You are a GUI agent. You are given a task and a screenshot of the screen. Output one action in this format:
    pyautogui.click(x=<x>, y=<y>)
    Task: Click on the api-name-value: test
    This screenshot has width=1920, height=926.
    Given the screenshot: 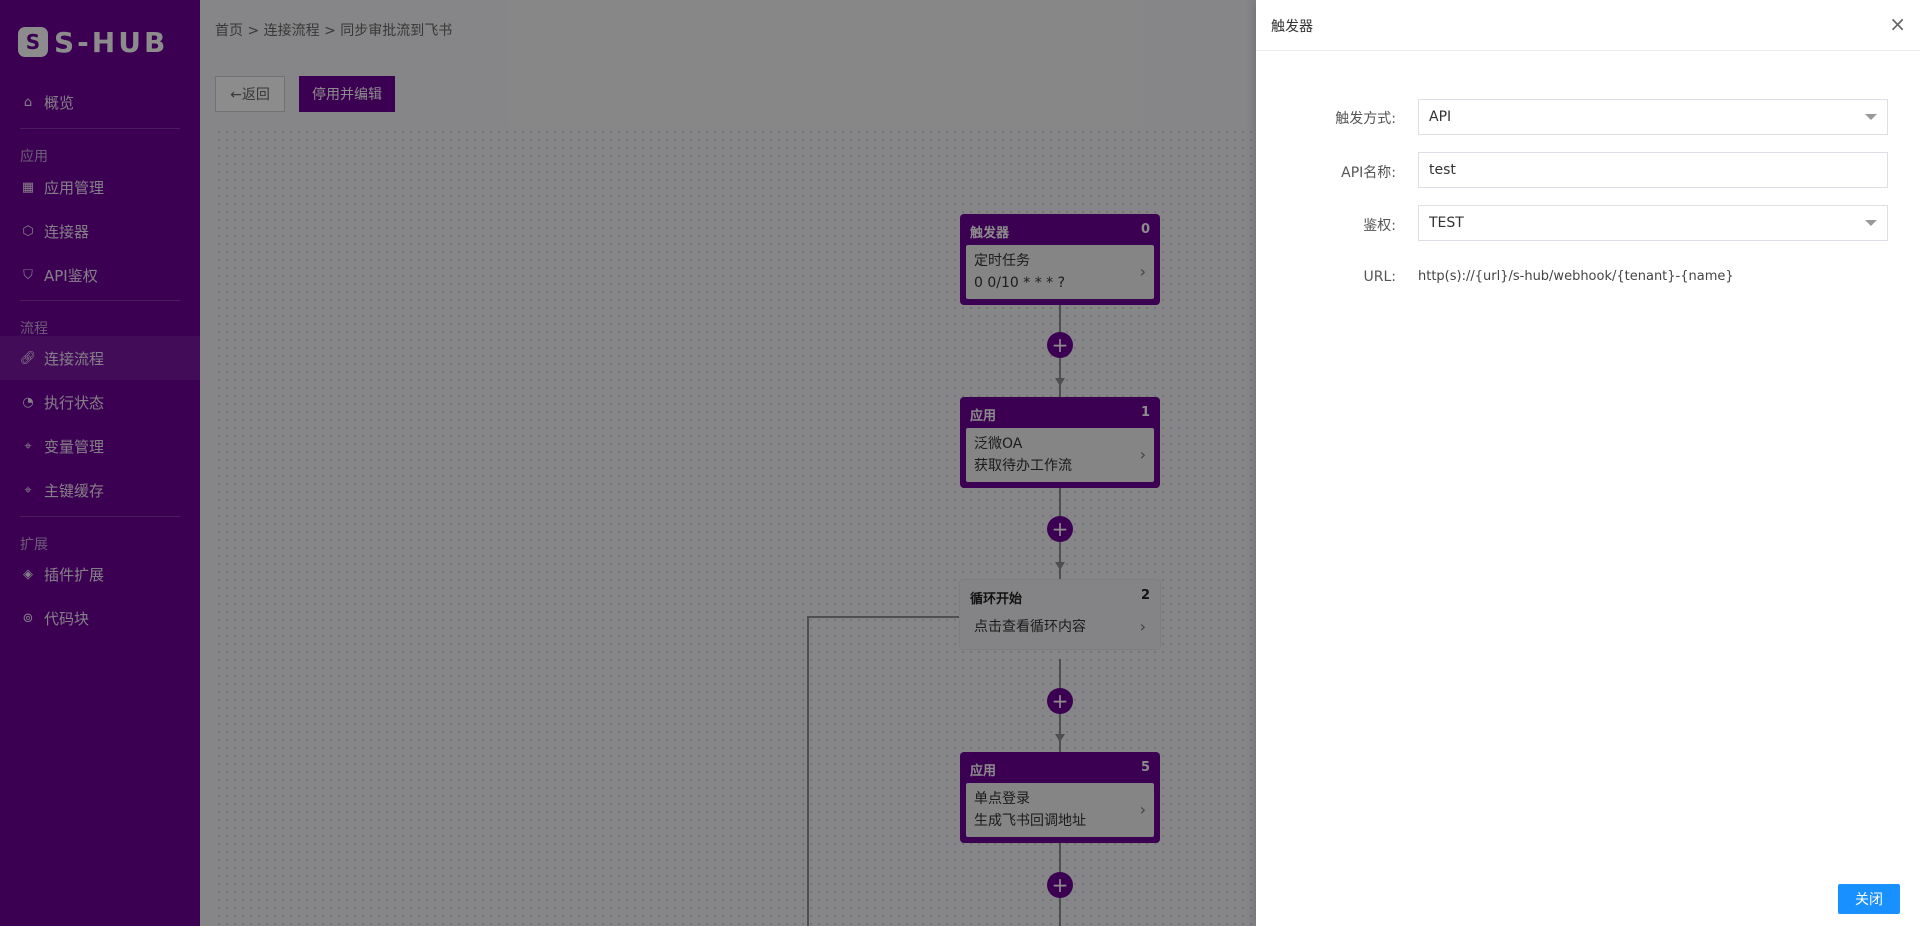 What is the action you would take?
    pyautogui.click(x=1442, y=170)
    